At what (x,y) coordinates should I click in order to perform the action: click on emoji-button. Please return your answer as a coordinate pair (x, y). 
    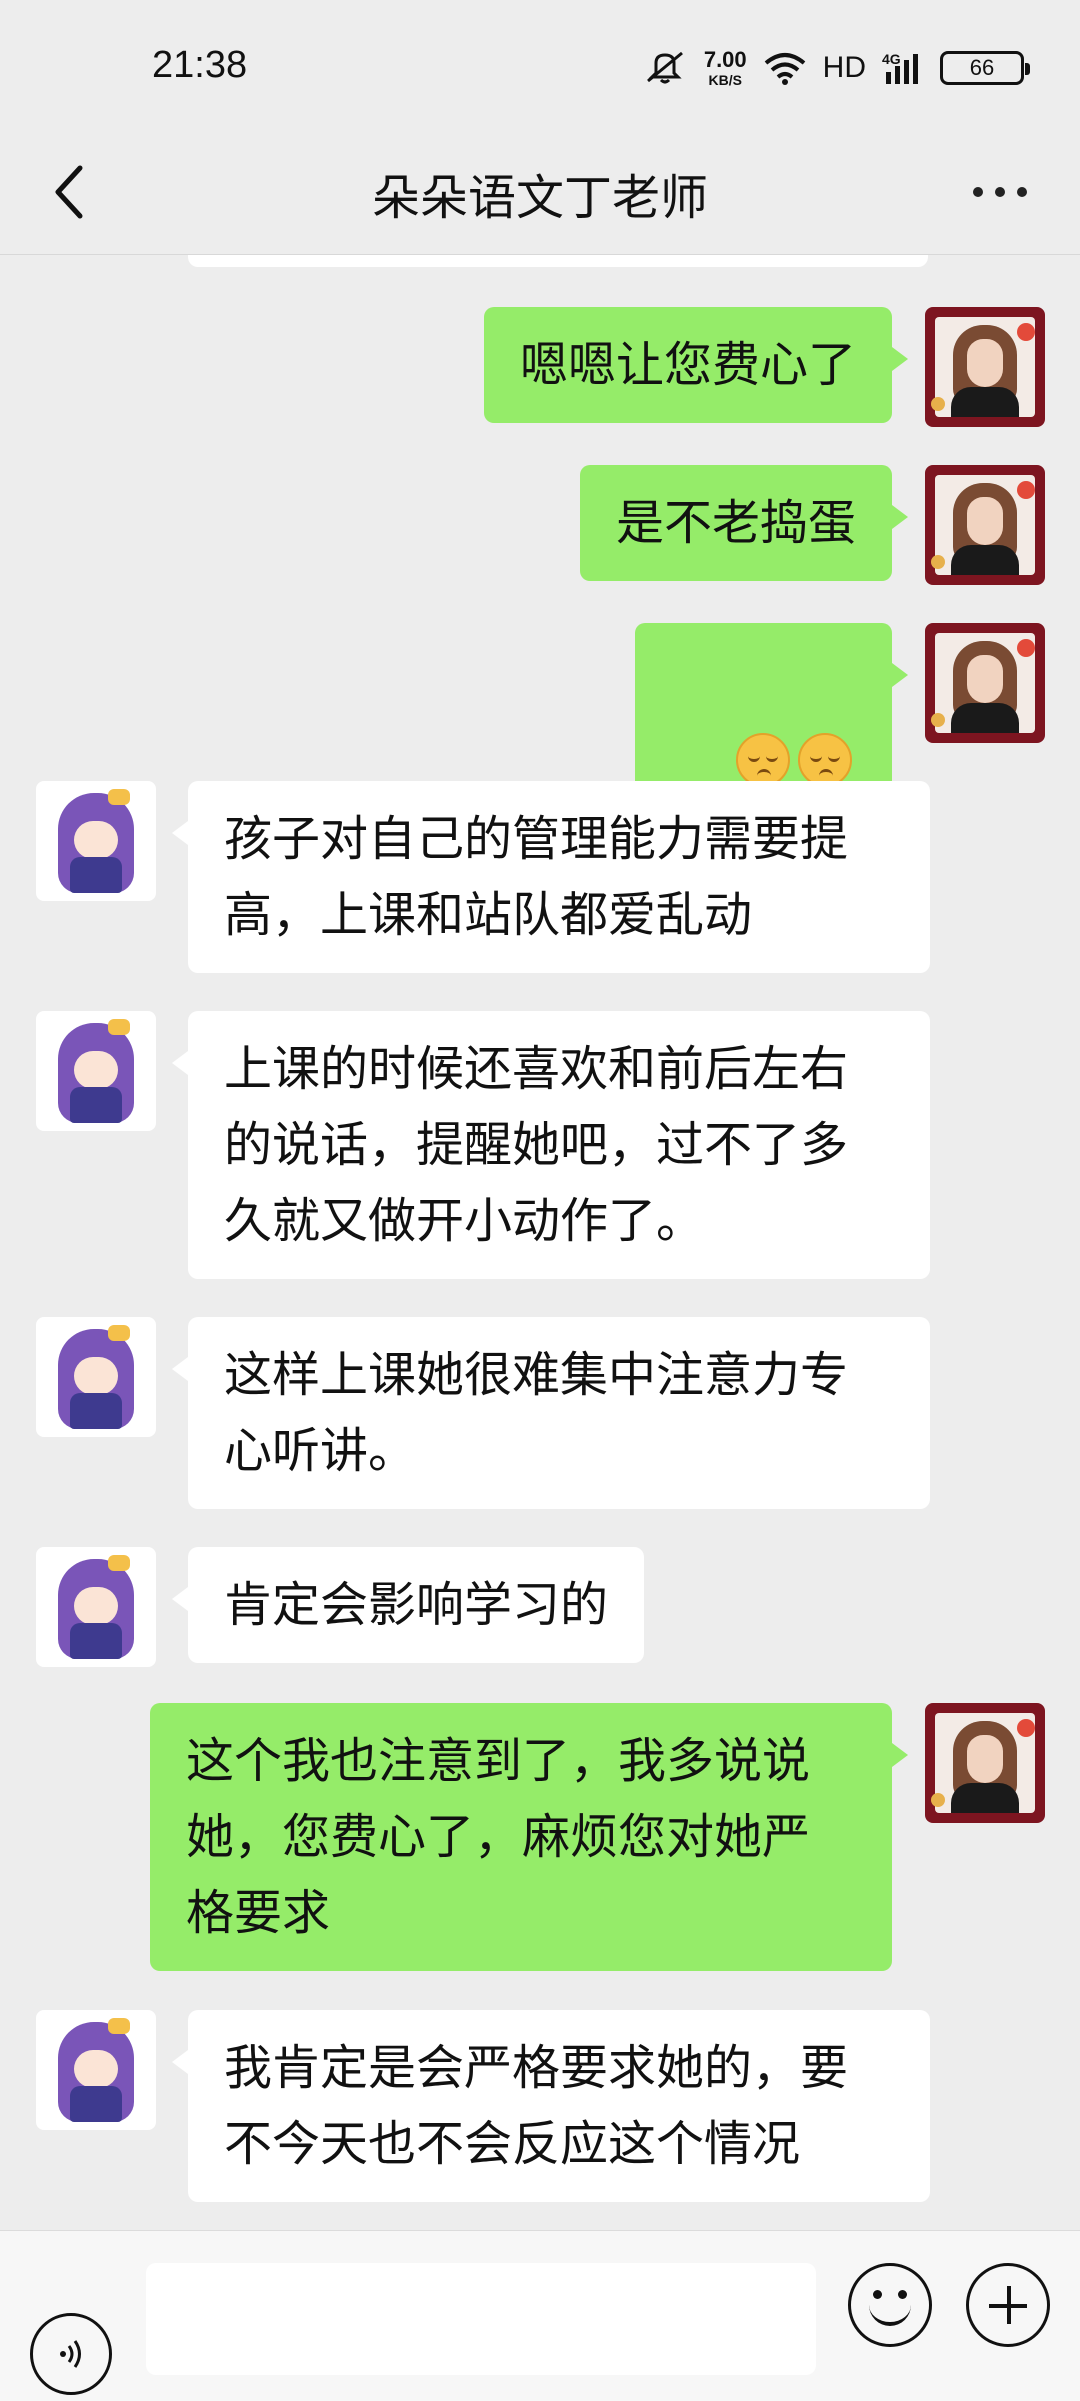
    Looking at the image, I should click on (890, 2305).